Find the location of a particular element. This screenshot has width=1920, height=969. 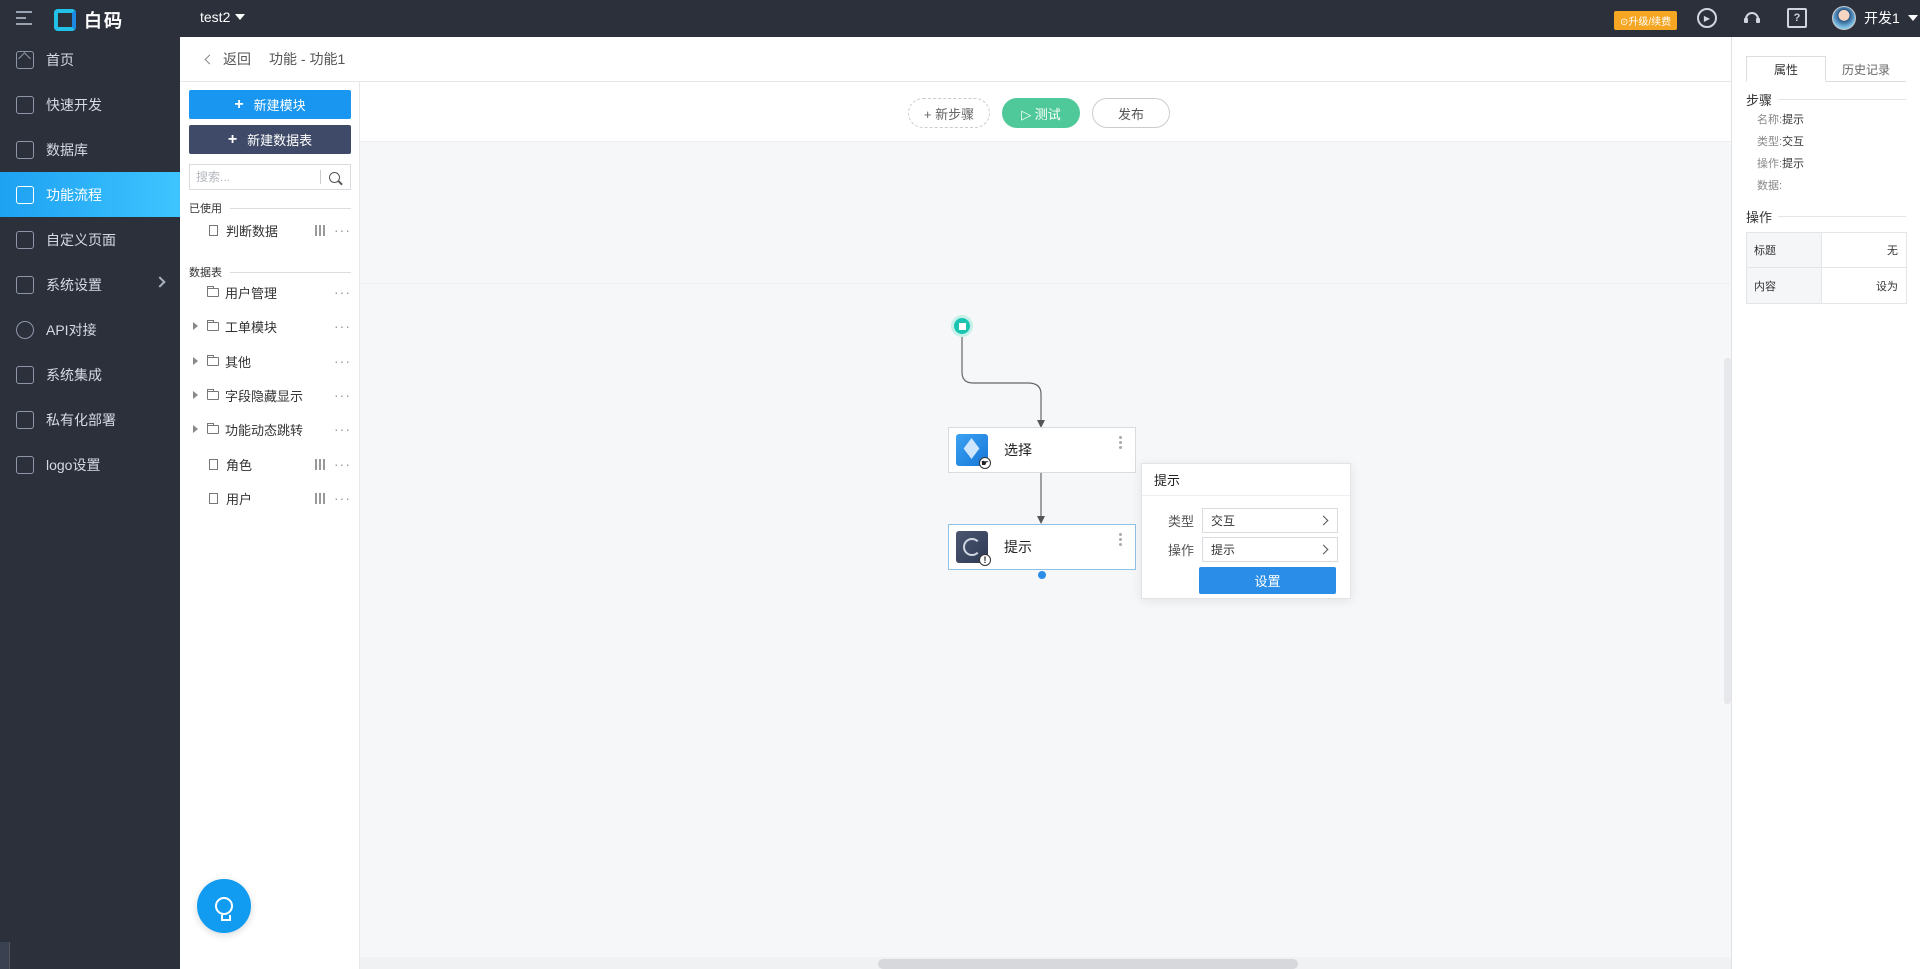

list-item-label: 判断数据 is located at coordinates (252, 231).